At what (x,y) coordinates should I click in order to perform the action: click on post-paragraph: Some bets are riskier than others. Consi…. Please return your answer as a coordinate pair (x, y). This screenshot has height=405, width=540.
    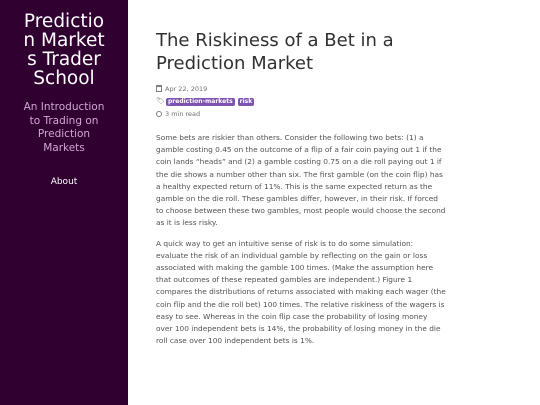
    Looking at the image, I should click on (301, 180).